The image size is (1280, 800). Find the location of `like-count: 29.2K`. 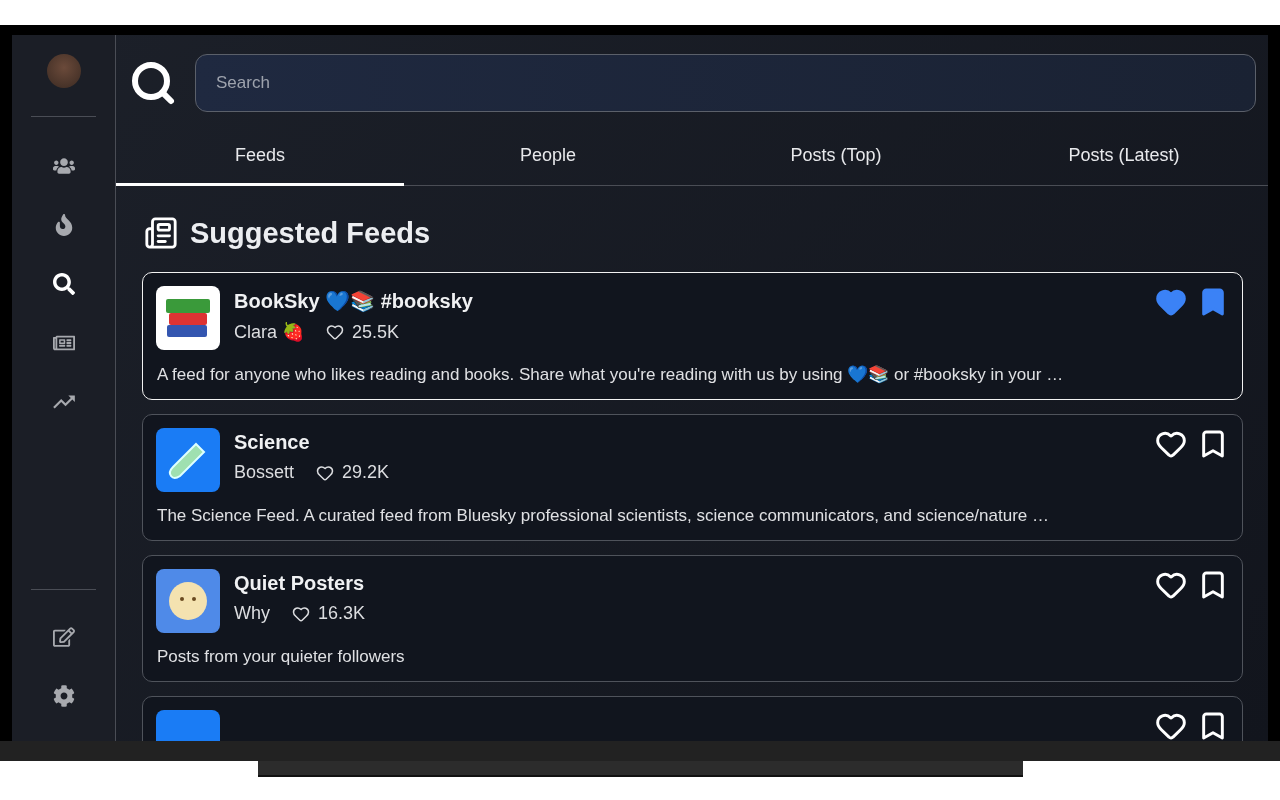

like-count: 29.2K is located at coordinates (366, 472).